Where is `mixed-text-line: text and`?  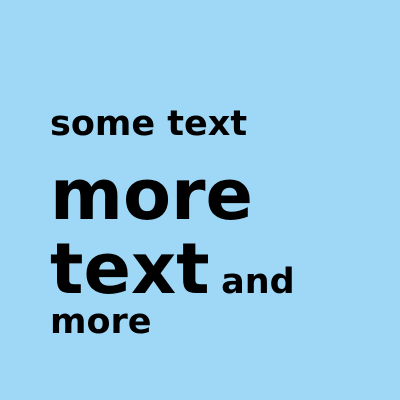 mixed-text-line: text and is located at coordinates (210, 269).